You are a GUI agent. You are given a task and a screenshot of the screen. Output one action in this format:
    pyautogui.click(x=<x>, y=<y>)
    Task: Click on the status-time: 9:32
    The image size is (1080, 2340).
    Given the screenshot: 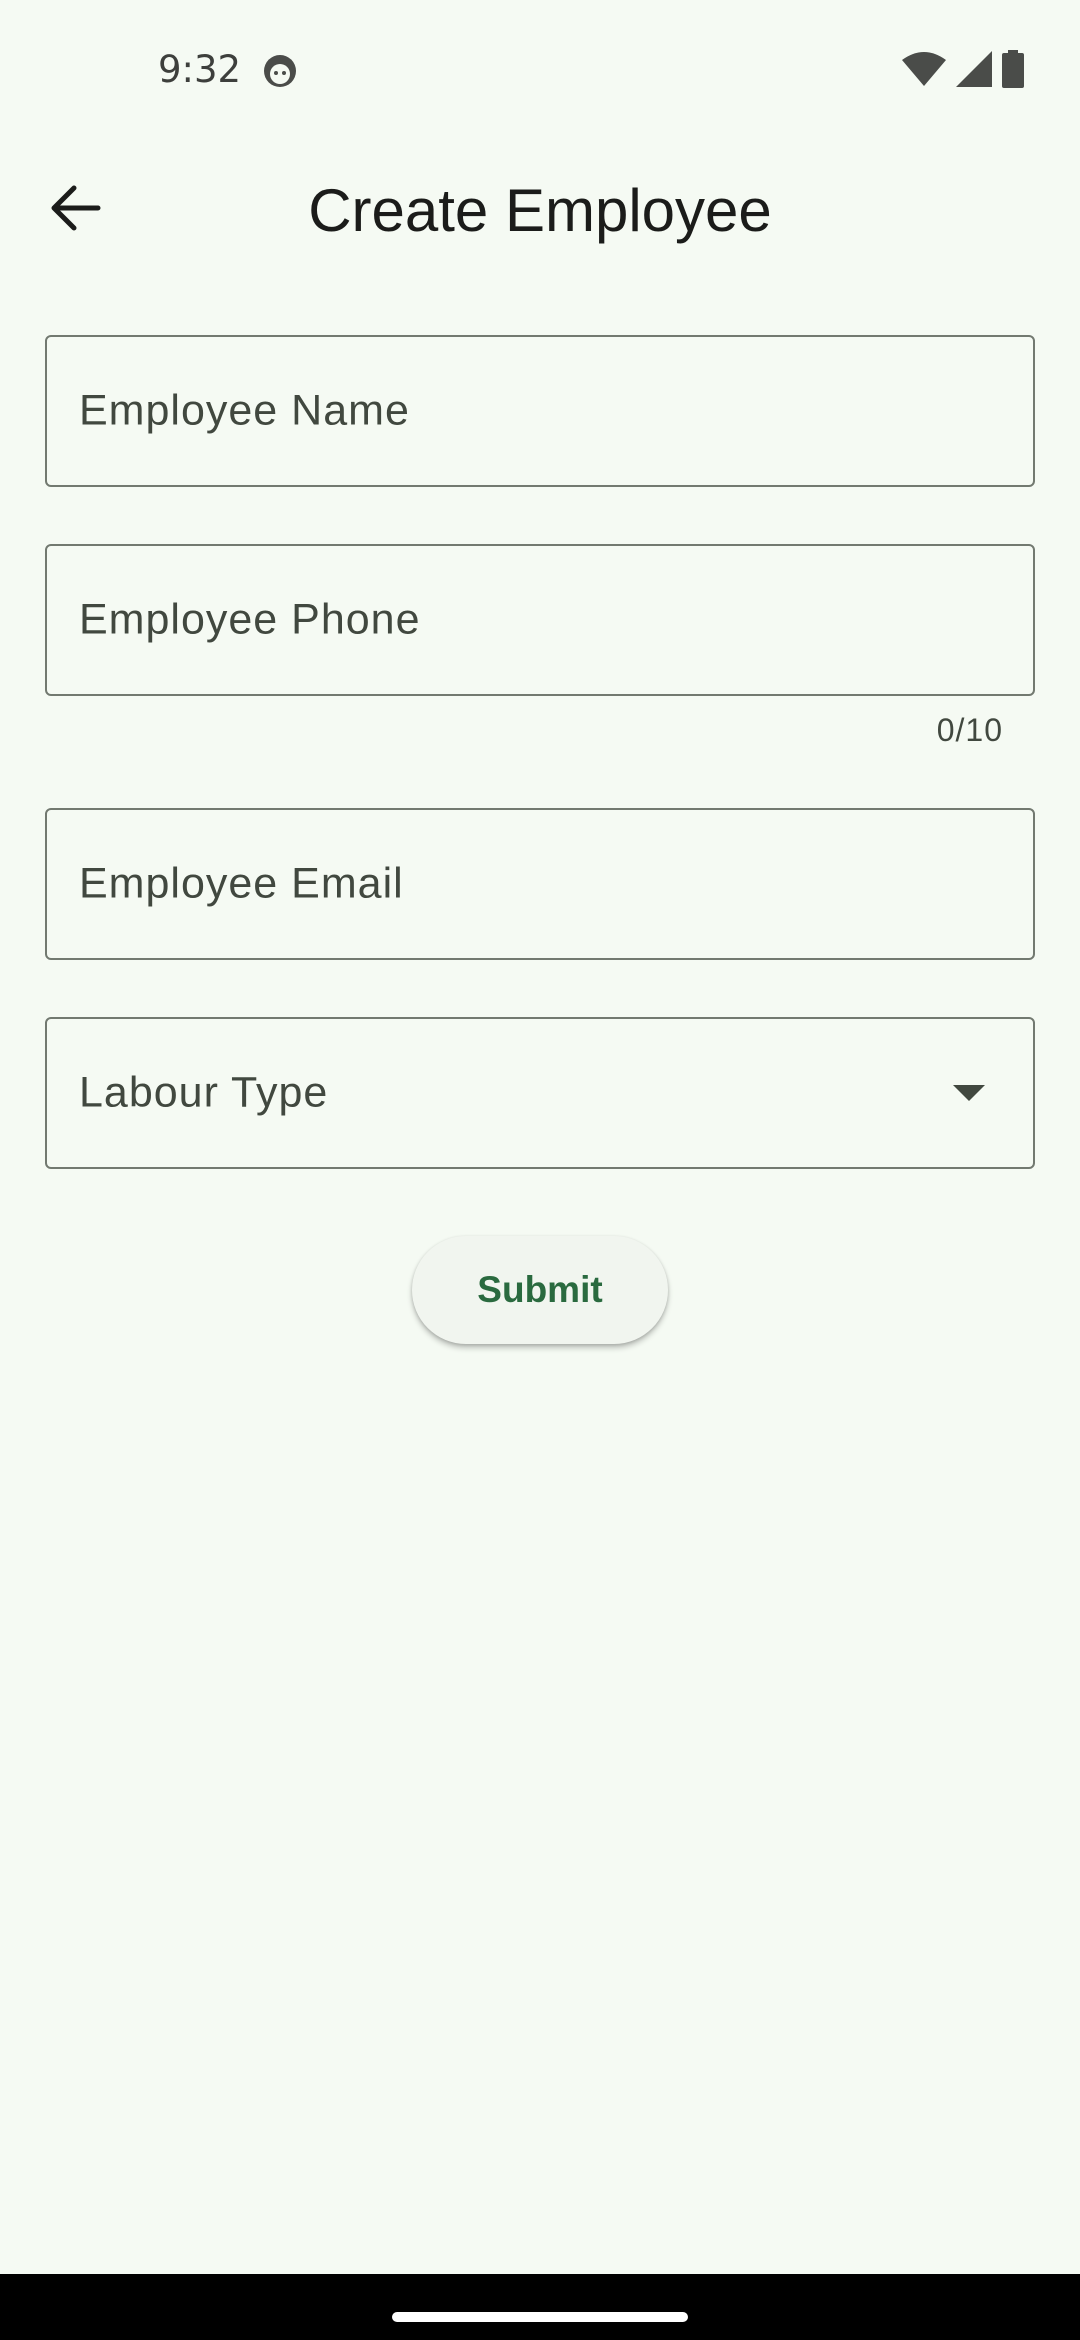 What is the action you would take?
    pyautogui.click(x=200, y=69)
    